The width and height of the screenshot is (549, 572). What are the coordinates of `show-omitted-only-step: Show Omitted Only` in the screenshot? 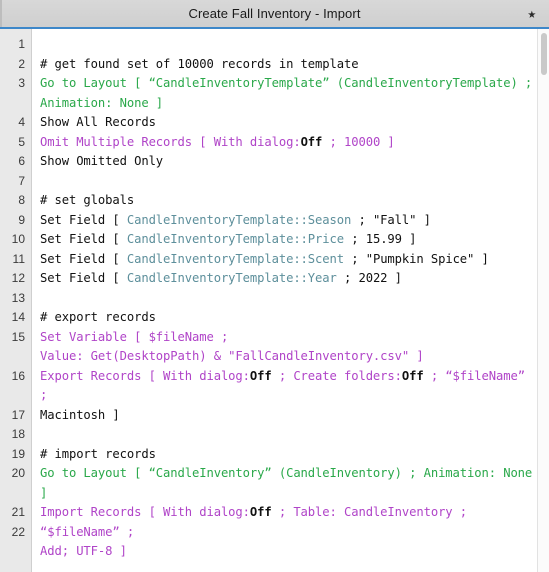 It's located at (102, 161).